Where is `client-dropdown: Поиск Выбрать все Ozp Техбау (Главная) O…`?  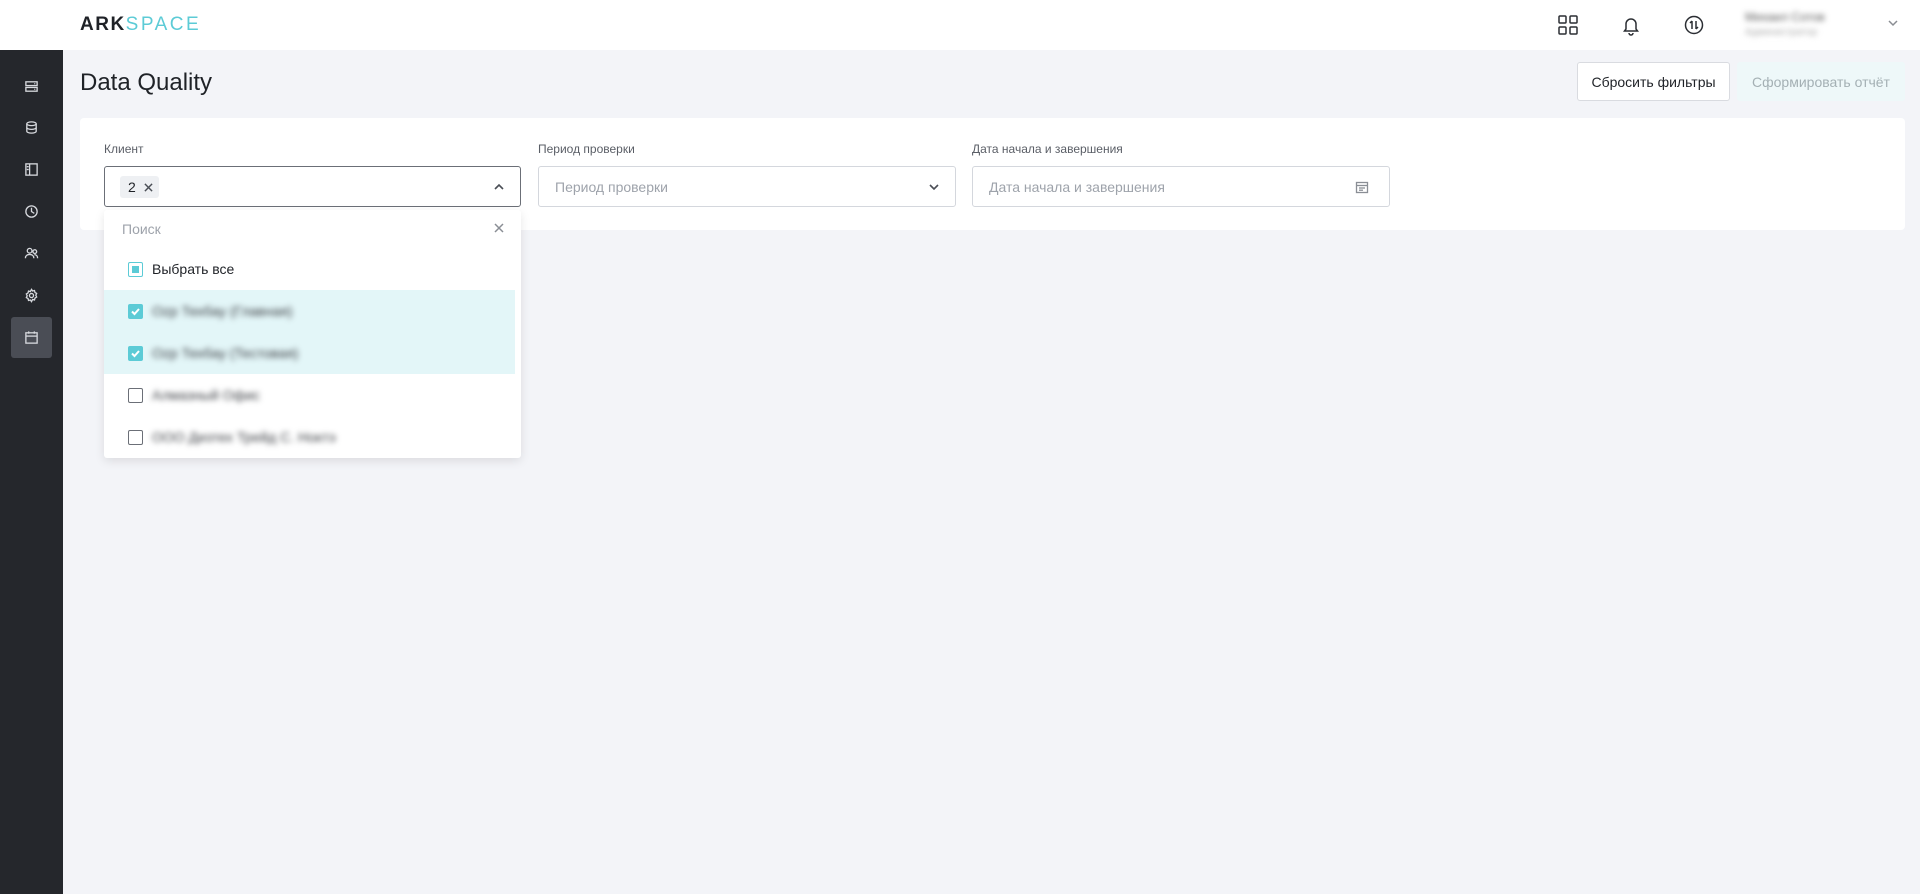 client-dropdown: Поиск Выбрать все Ozp Техбау (Главная) O… is located at coordinates (312, 334).